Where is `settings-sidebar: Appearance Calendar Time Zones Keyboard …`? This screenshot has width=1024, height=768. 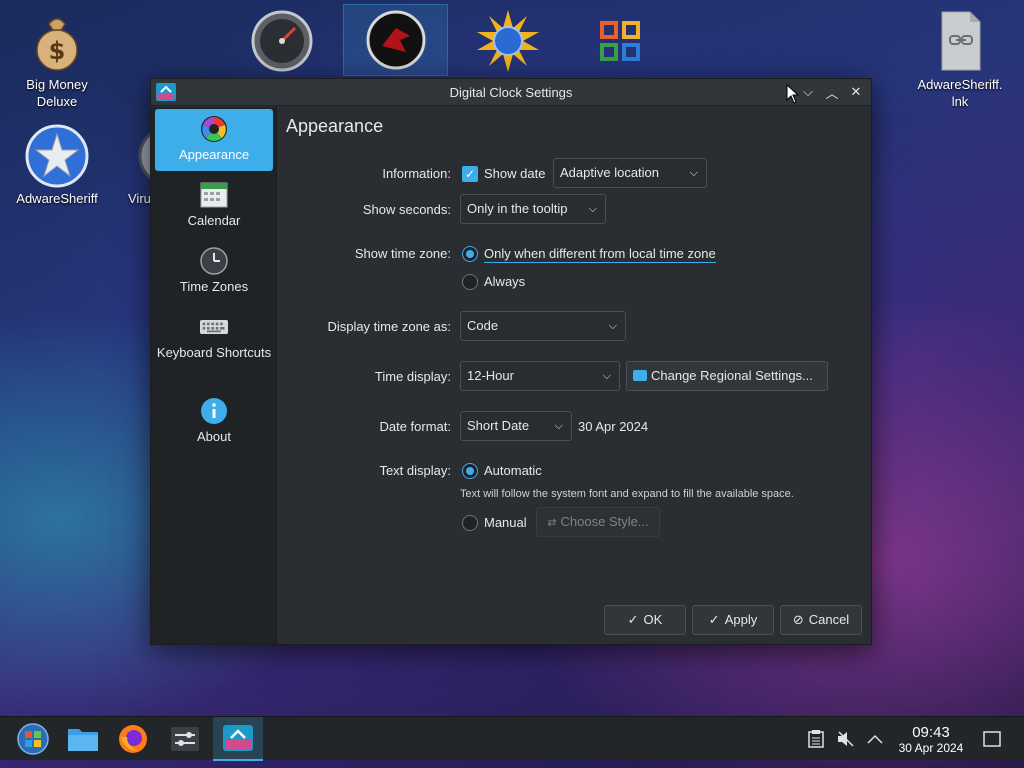
settings-sidebar: Appearance Calendar Time Zones Keyboard … is located at coordinates (214, 375).